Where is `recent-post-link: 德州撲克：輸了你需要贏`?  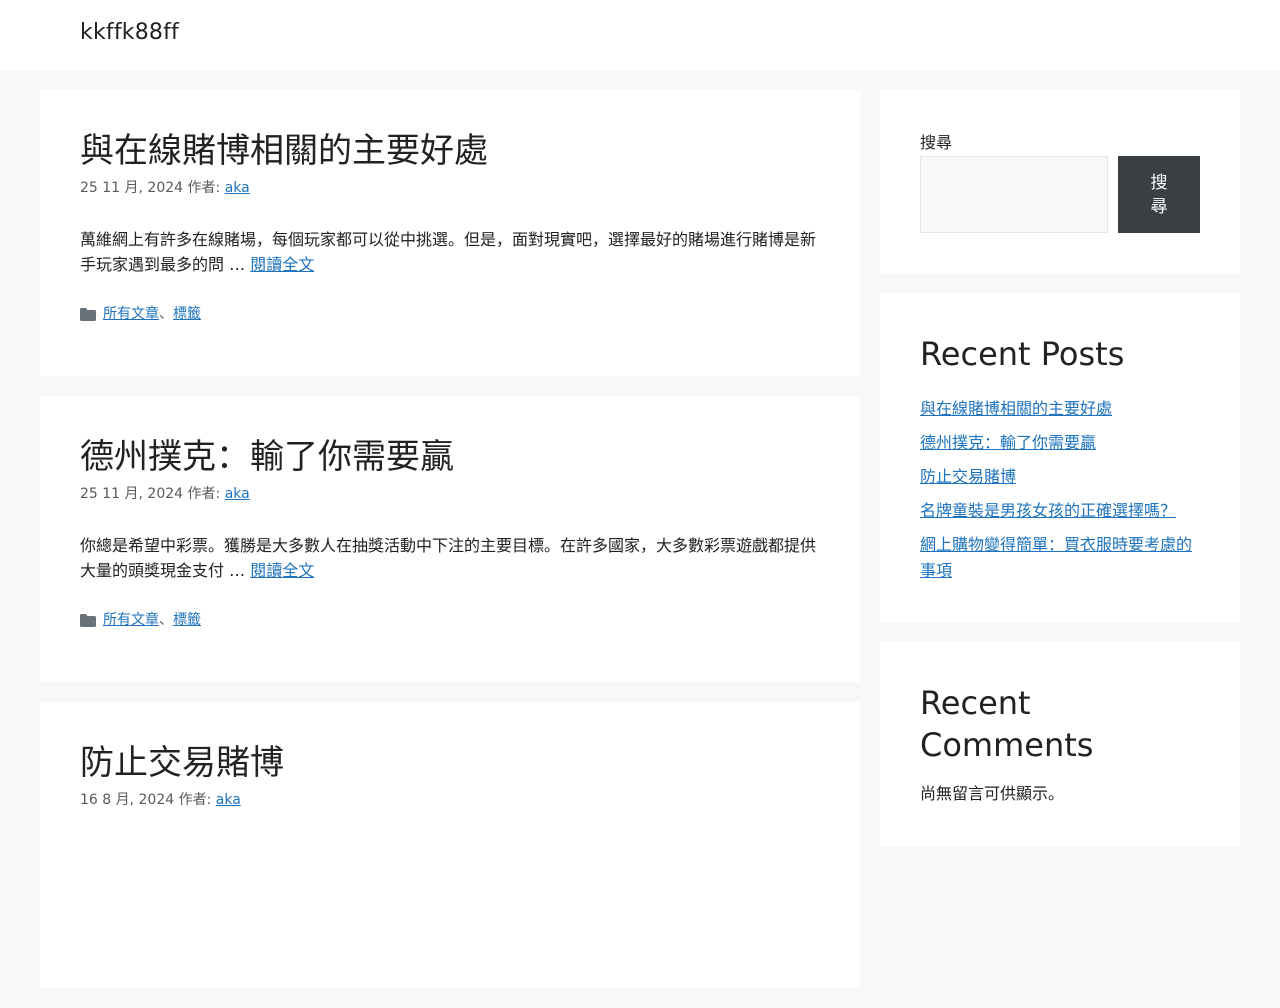 recent-post-link: 德州撲克：輸了你需要贏 is located at coordinates (1008, 442).